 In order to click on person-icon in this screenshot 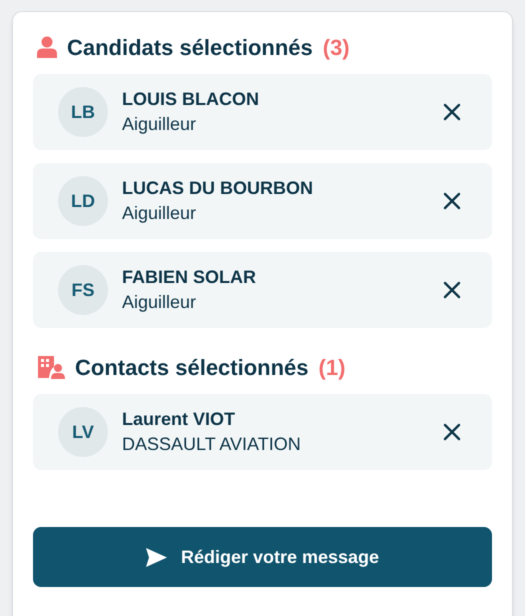, I will do `click(47, 47)`.